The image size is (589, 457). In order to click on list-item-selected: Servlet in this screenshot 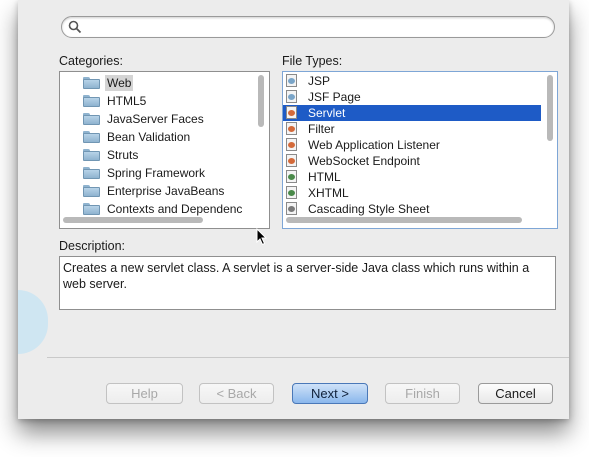, I will do `click(412, 113)`.